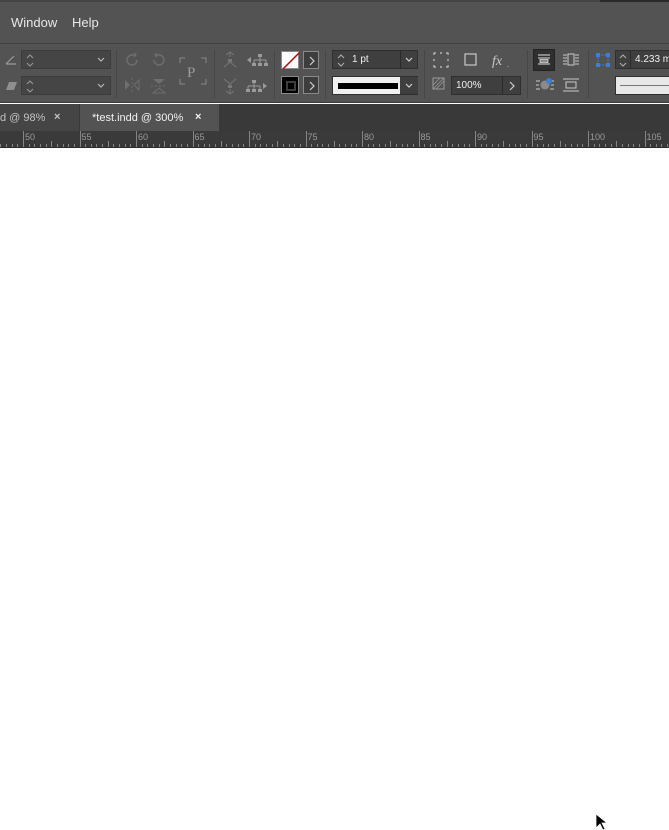 The width and height of the screenshot is (669, 830). Describe the element at coordinates (634, 1) in the screenshot. I see `title-strip-dark` at that location.